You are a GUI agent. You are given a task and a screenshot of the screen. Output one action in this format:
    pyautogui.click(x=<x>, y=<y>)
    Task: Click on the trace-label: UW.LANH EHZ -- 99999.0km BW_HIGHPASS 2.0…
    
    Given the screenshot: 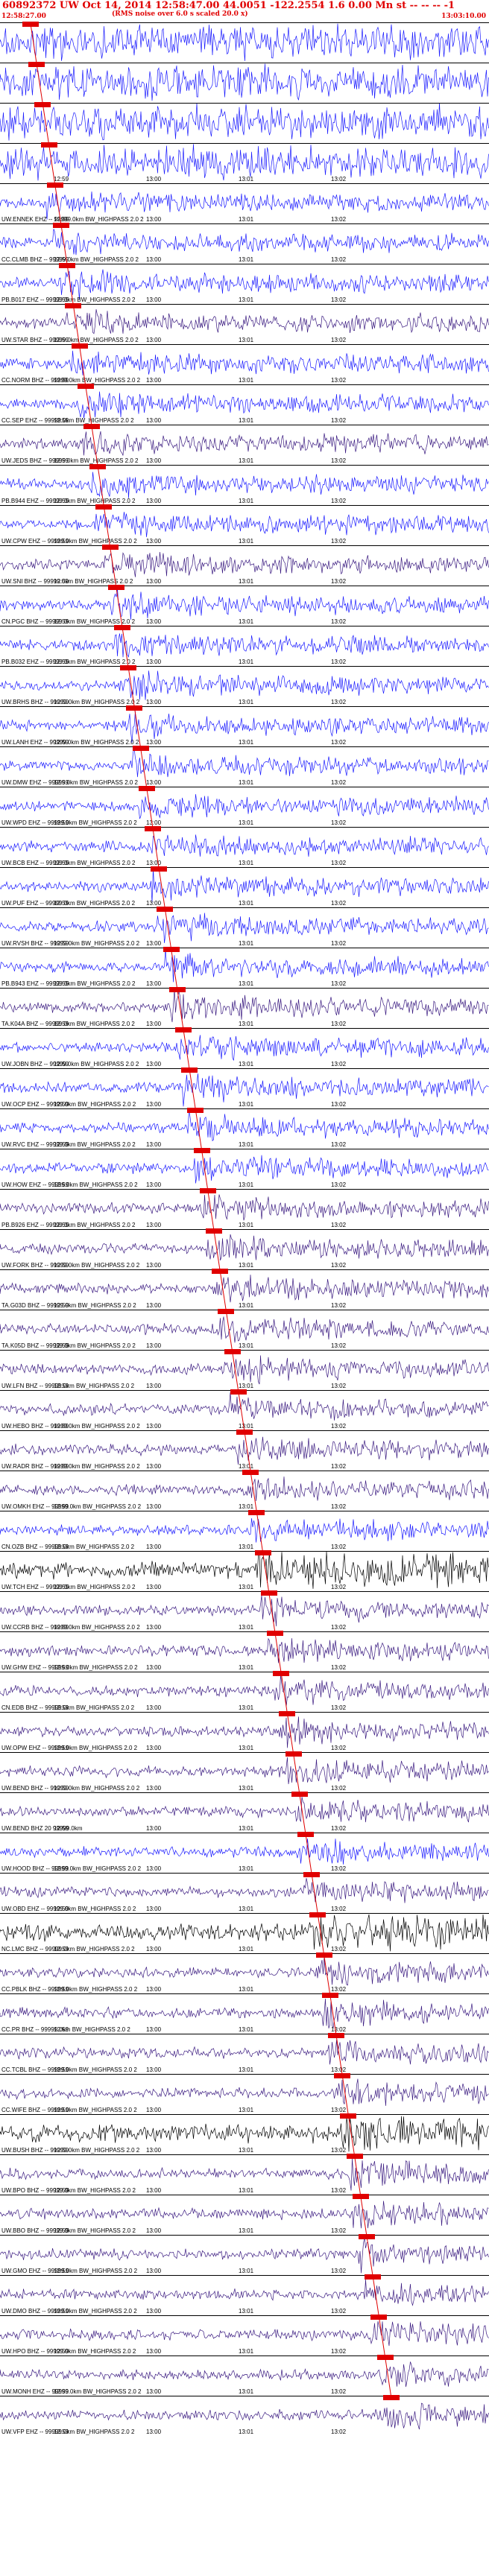 What is the action you would take?
    pyautogui.click(x=70, y=742)
    